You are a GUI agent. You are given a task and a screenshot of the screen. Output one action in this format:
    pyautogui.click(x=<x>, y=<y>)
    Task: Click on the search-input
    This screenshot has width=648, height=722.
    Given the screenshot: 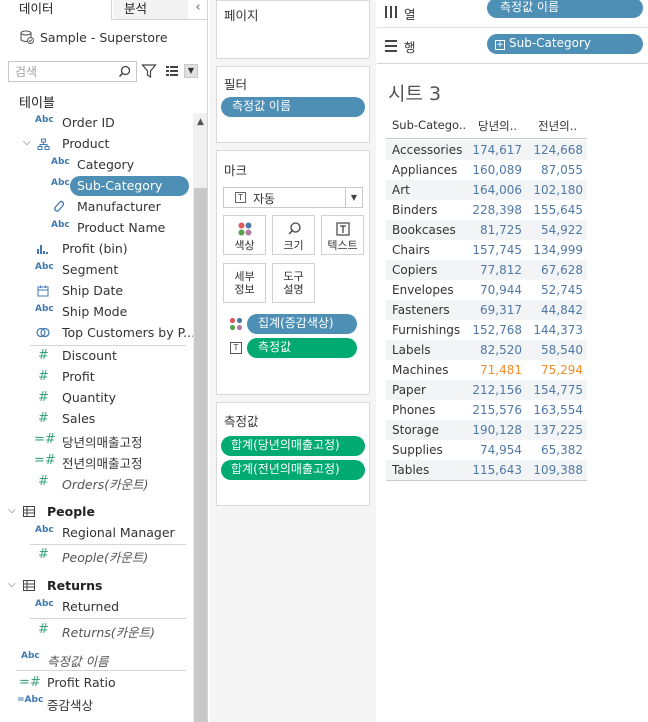 What is the action you would take?
    pyautogui.click(x=65, y=71)
    